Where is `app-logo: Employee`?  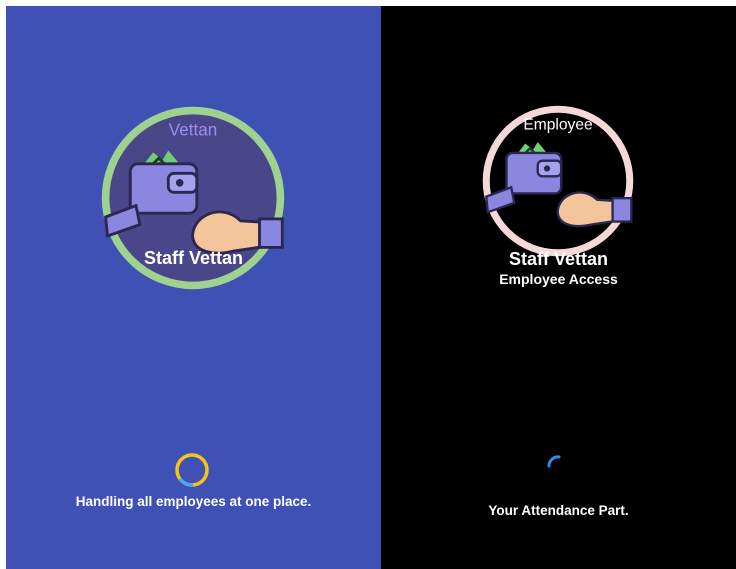
app-logo: Employee is located at coordinates (558, 181).